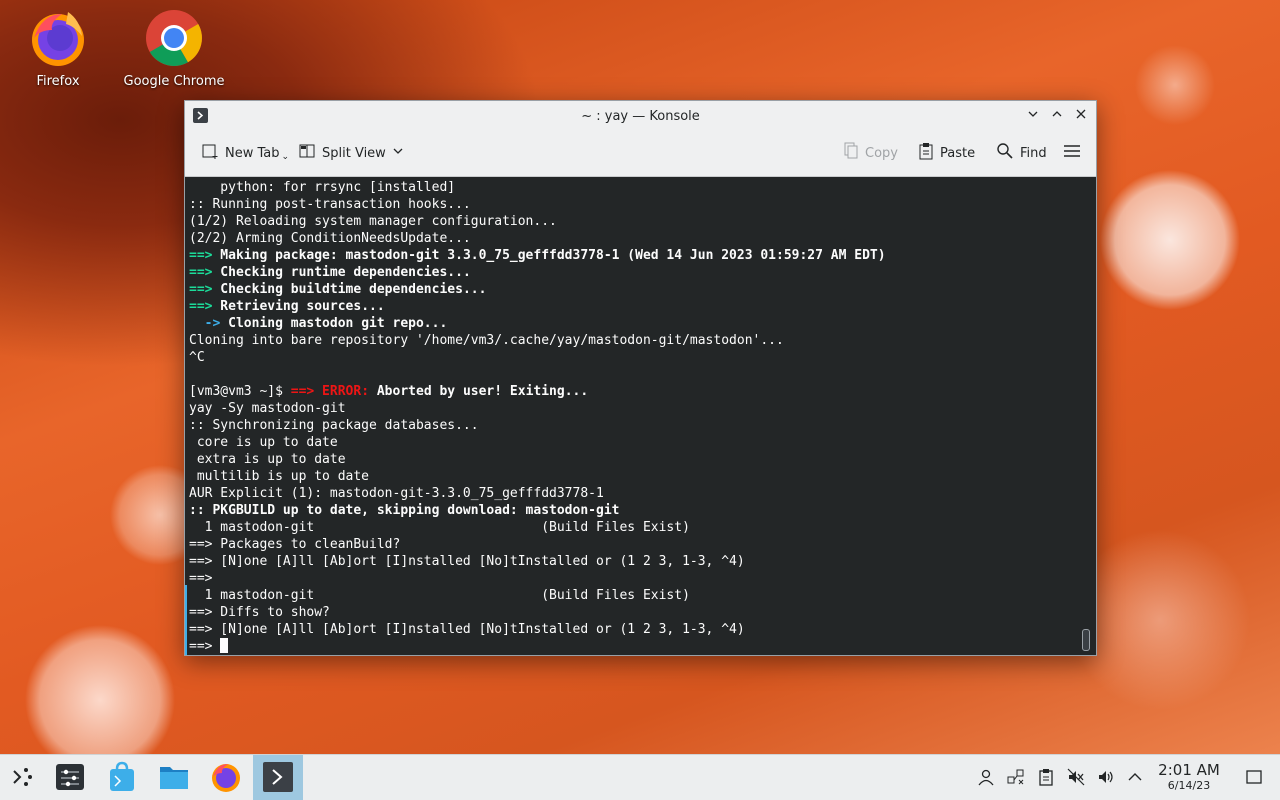  I want to click on hamburger-menu-icon, so click(1072, 153).